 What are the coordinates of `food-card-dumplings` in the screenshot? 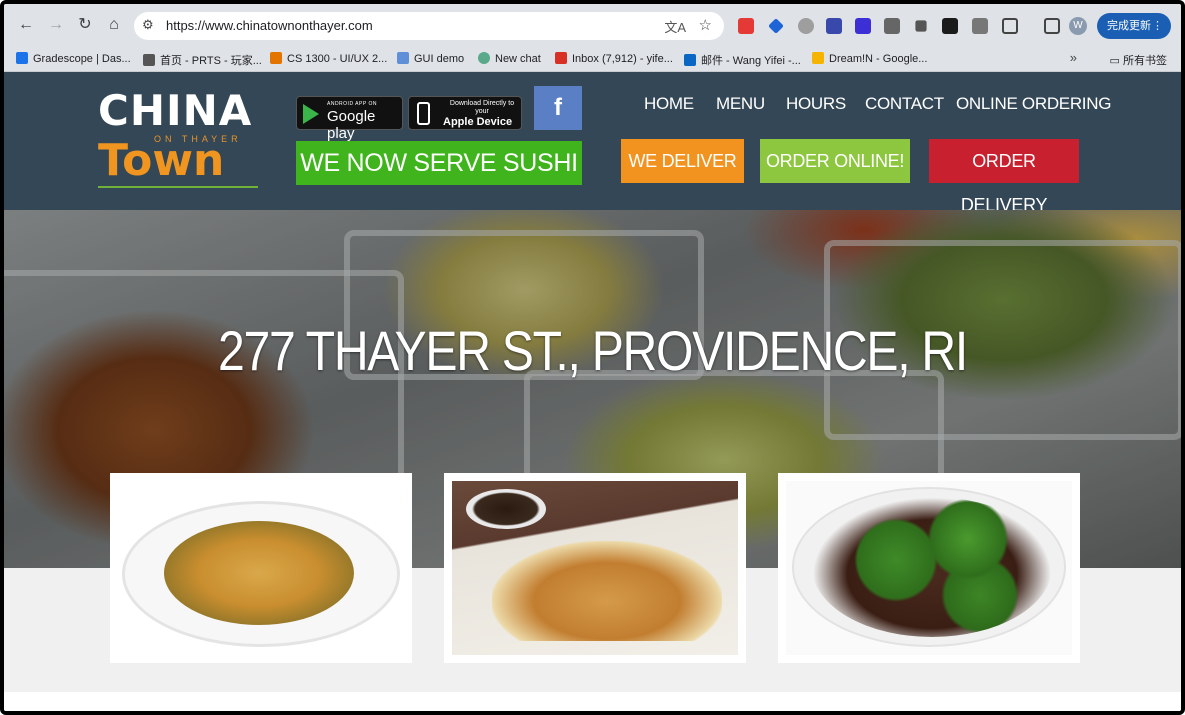 It's located at (595, 568).